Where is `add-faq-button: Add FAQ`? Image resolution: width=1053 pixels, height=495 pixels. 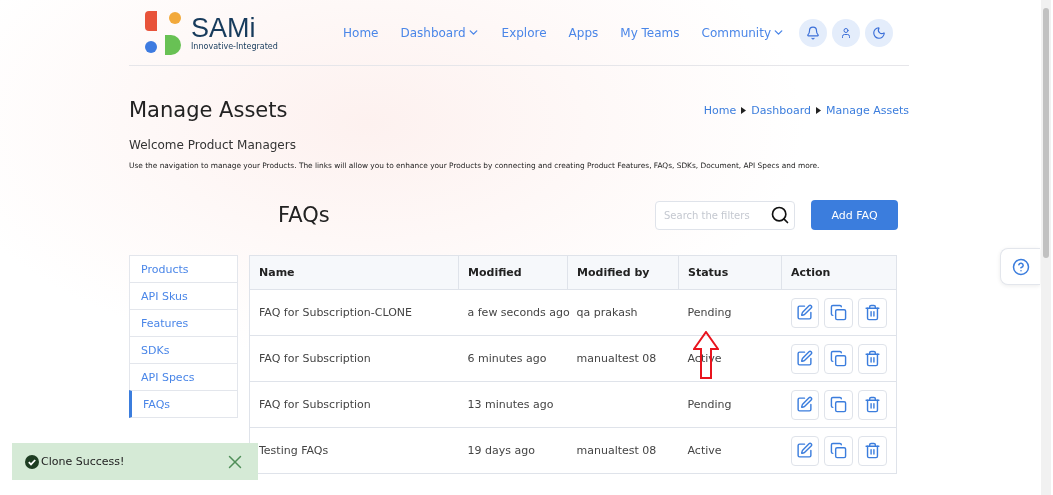 add-faq-button: Add FAQ is located at coordinates (854, 215).